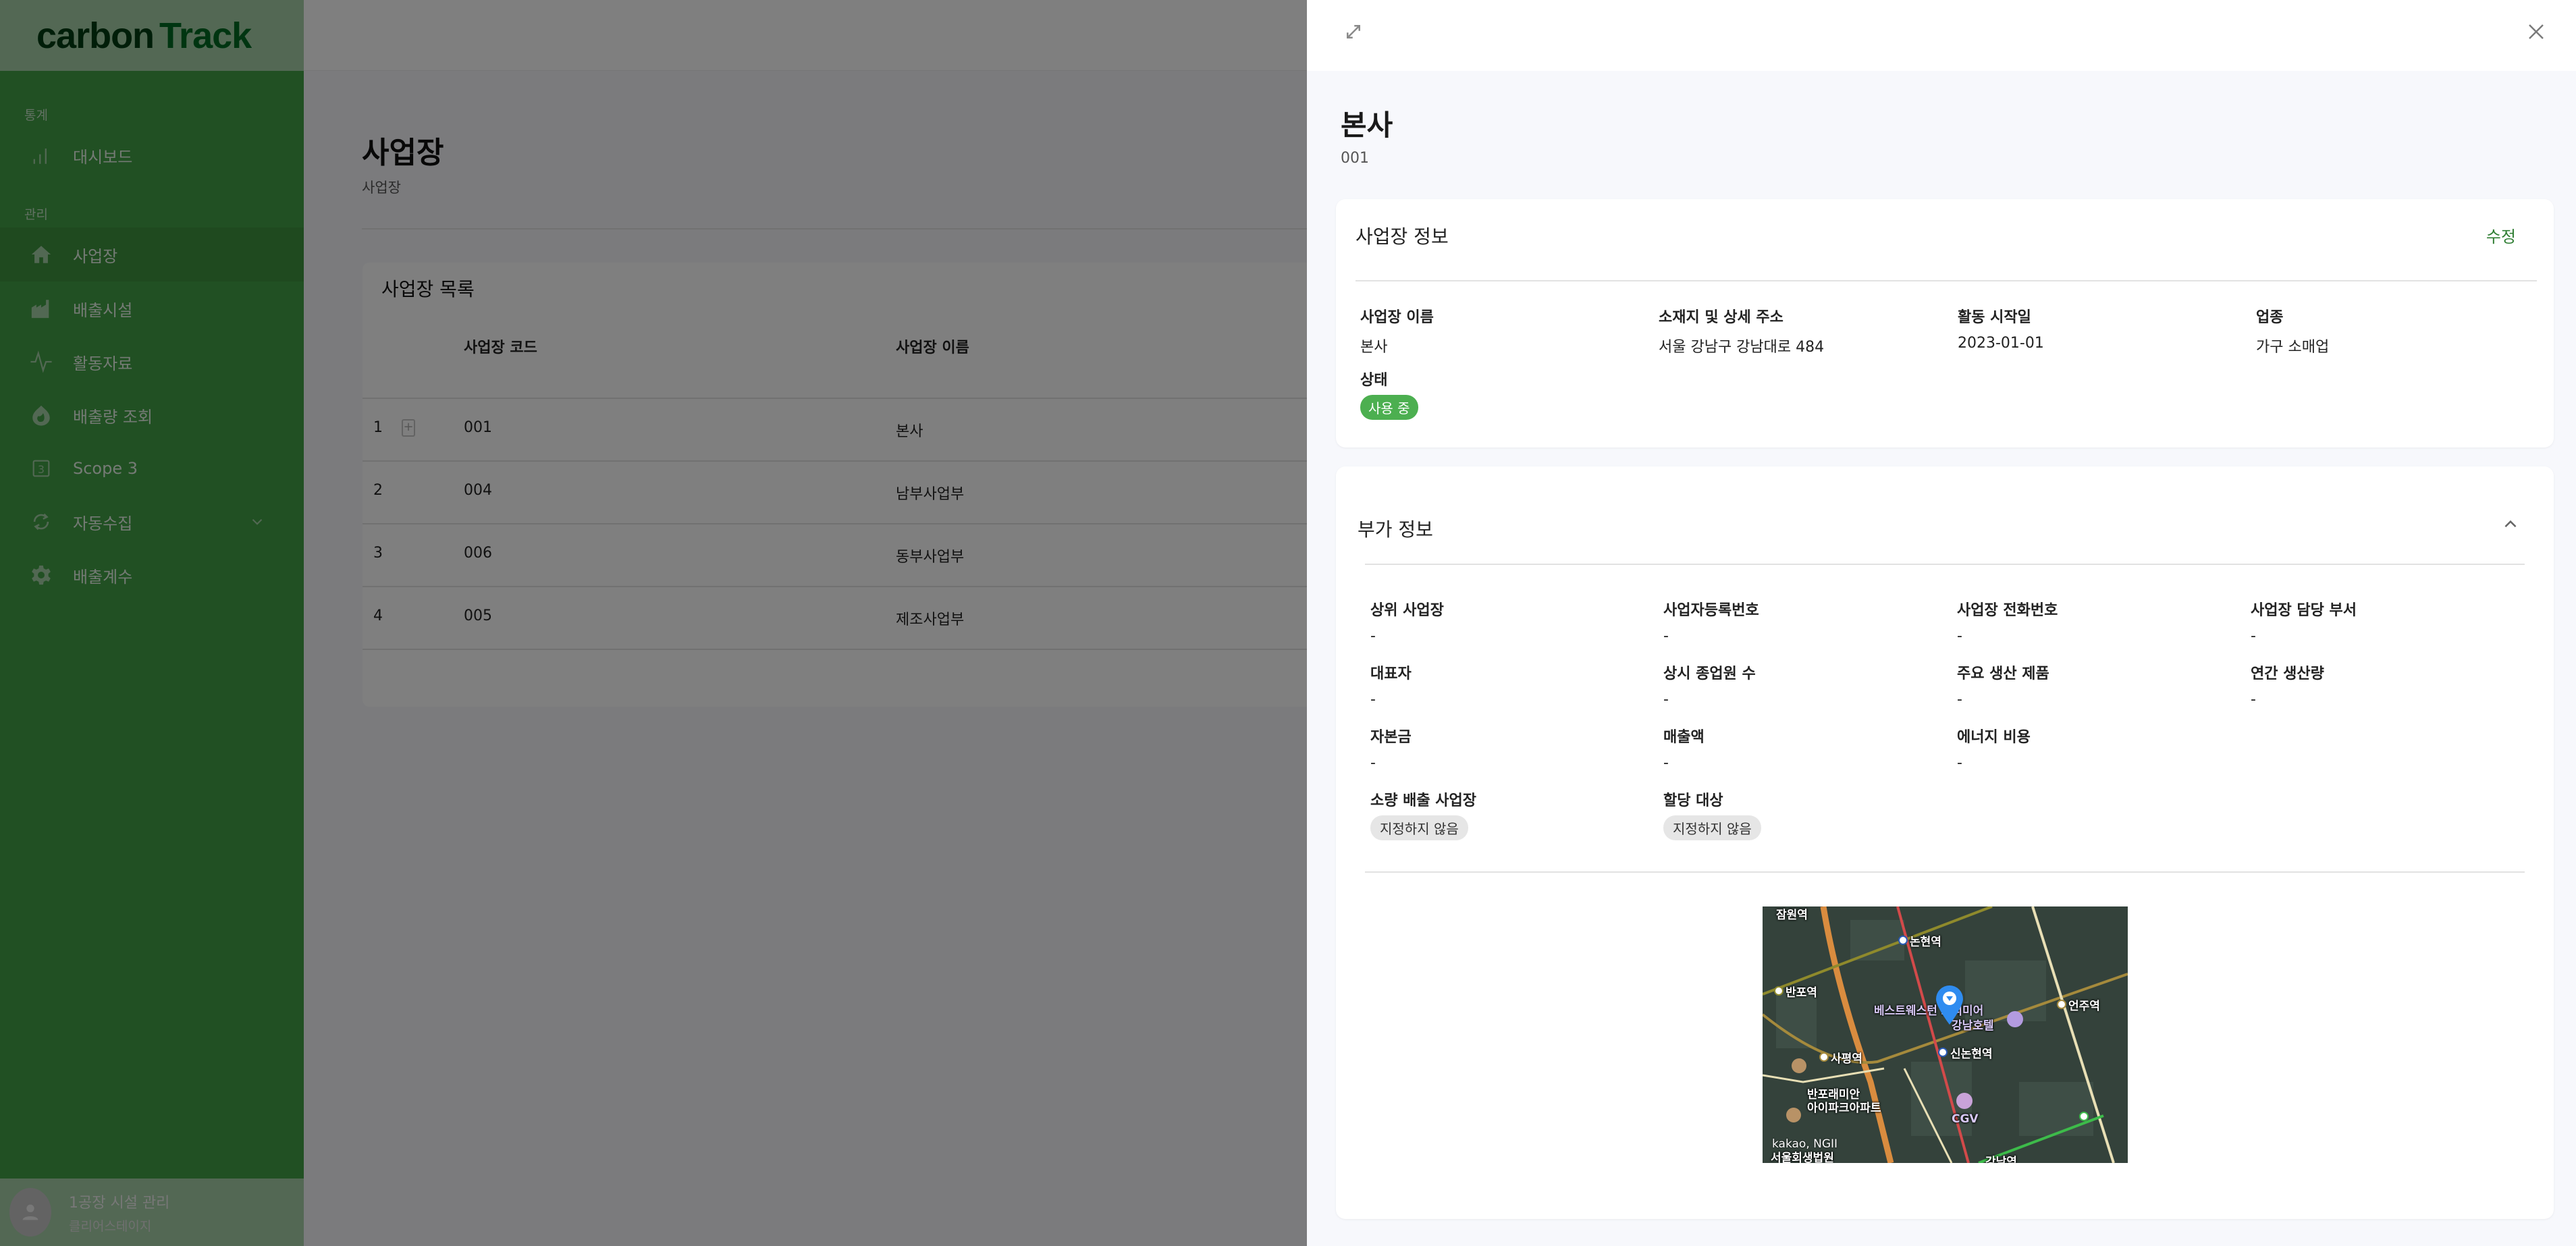 The image size is (2576, 1246). Describe the element at coordinates (1402, 236) in the screenshot. I see `site-info-title: 사업장 정보` at that location.